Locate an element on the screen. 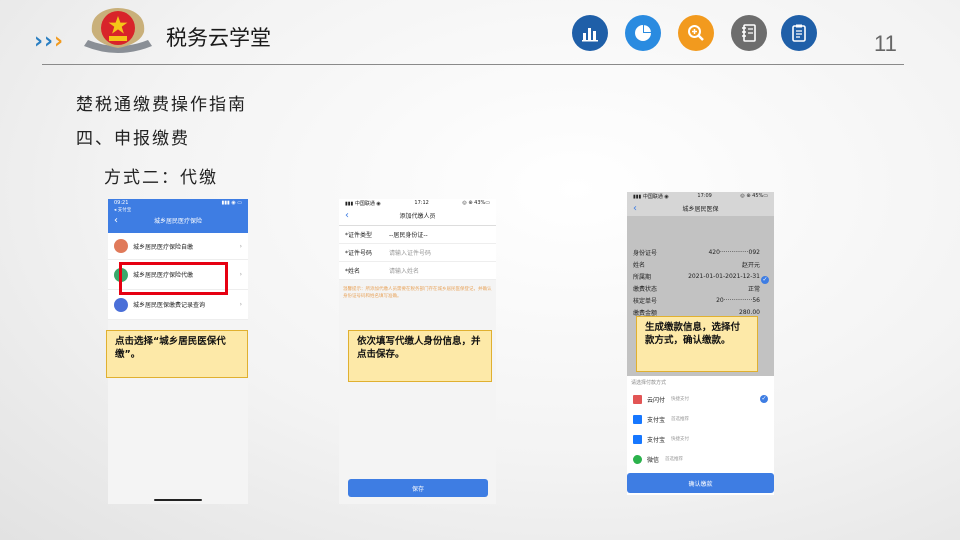 This screenshot has height=540, width=960. home-indicator is located at coordinates (178, 500).